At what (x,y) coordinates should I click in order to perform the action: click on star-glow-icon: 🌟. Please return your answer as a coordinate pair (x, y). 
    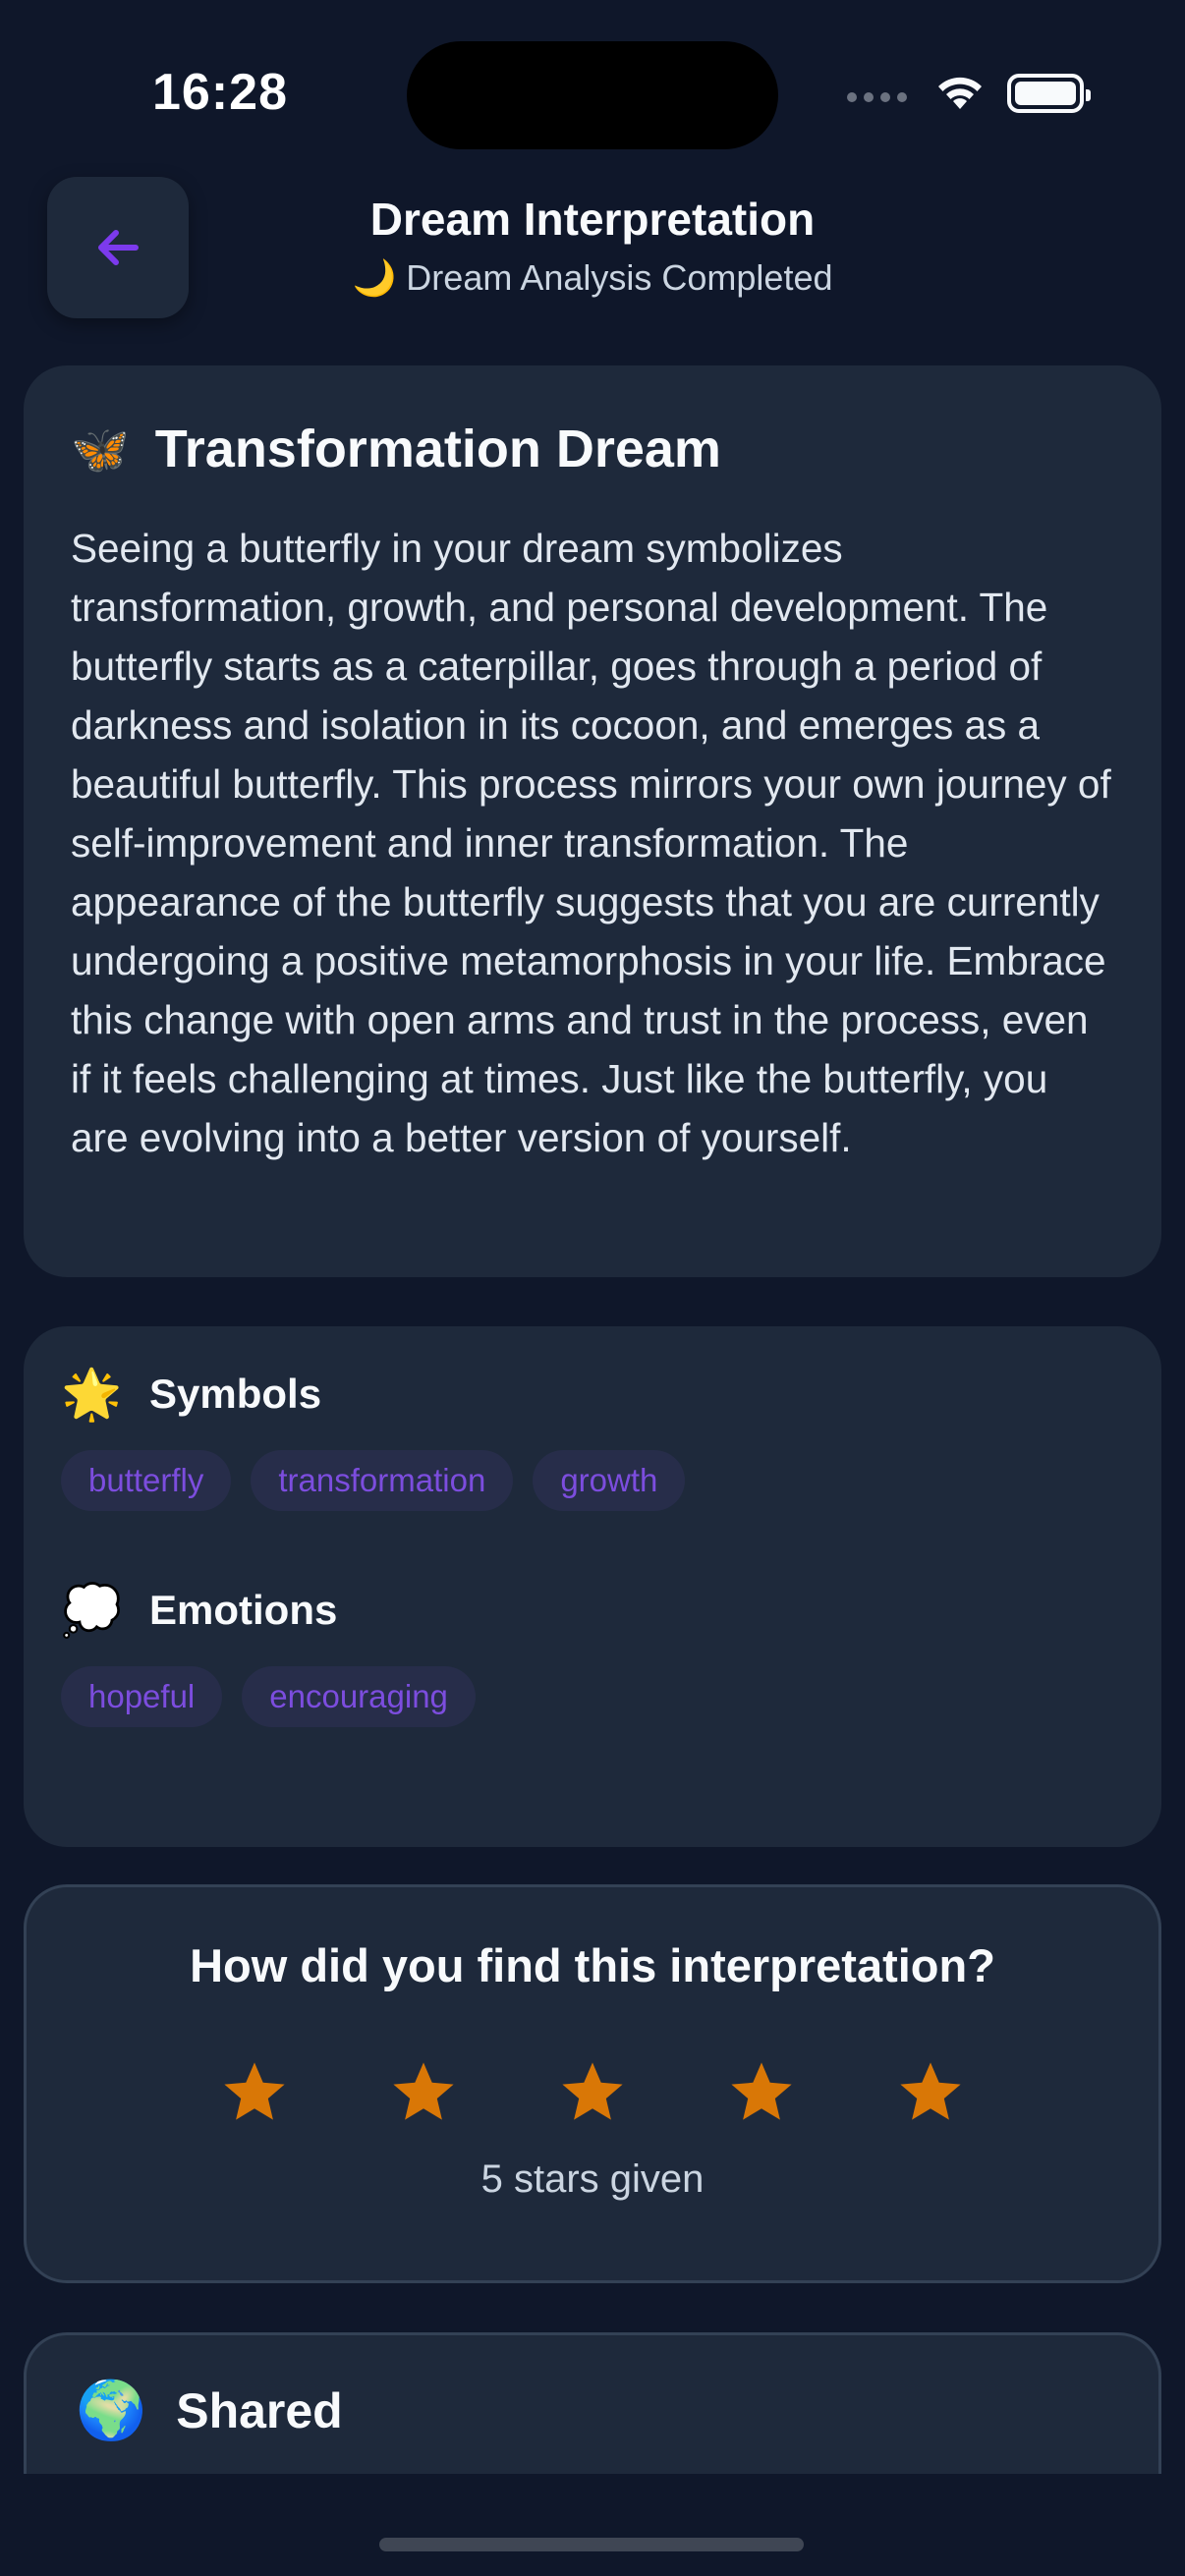
    Looking at the image, I should click on (92, 1394).